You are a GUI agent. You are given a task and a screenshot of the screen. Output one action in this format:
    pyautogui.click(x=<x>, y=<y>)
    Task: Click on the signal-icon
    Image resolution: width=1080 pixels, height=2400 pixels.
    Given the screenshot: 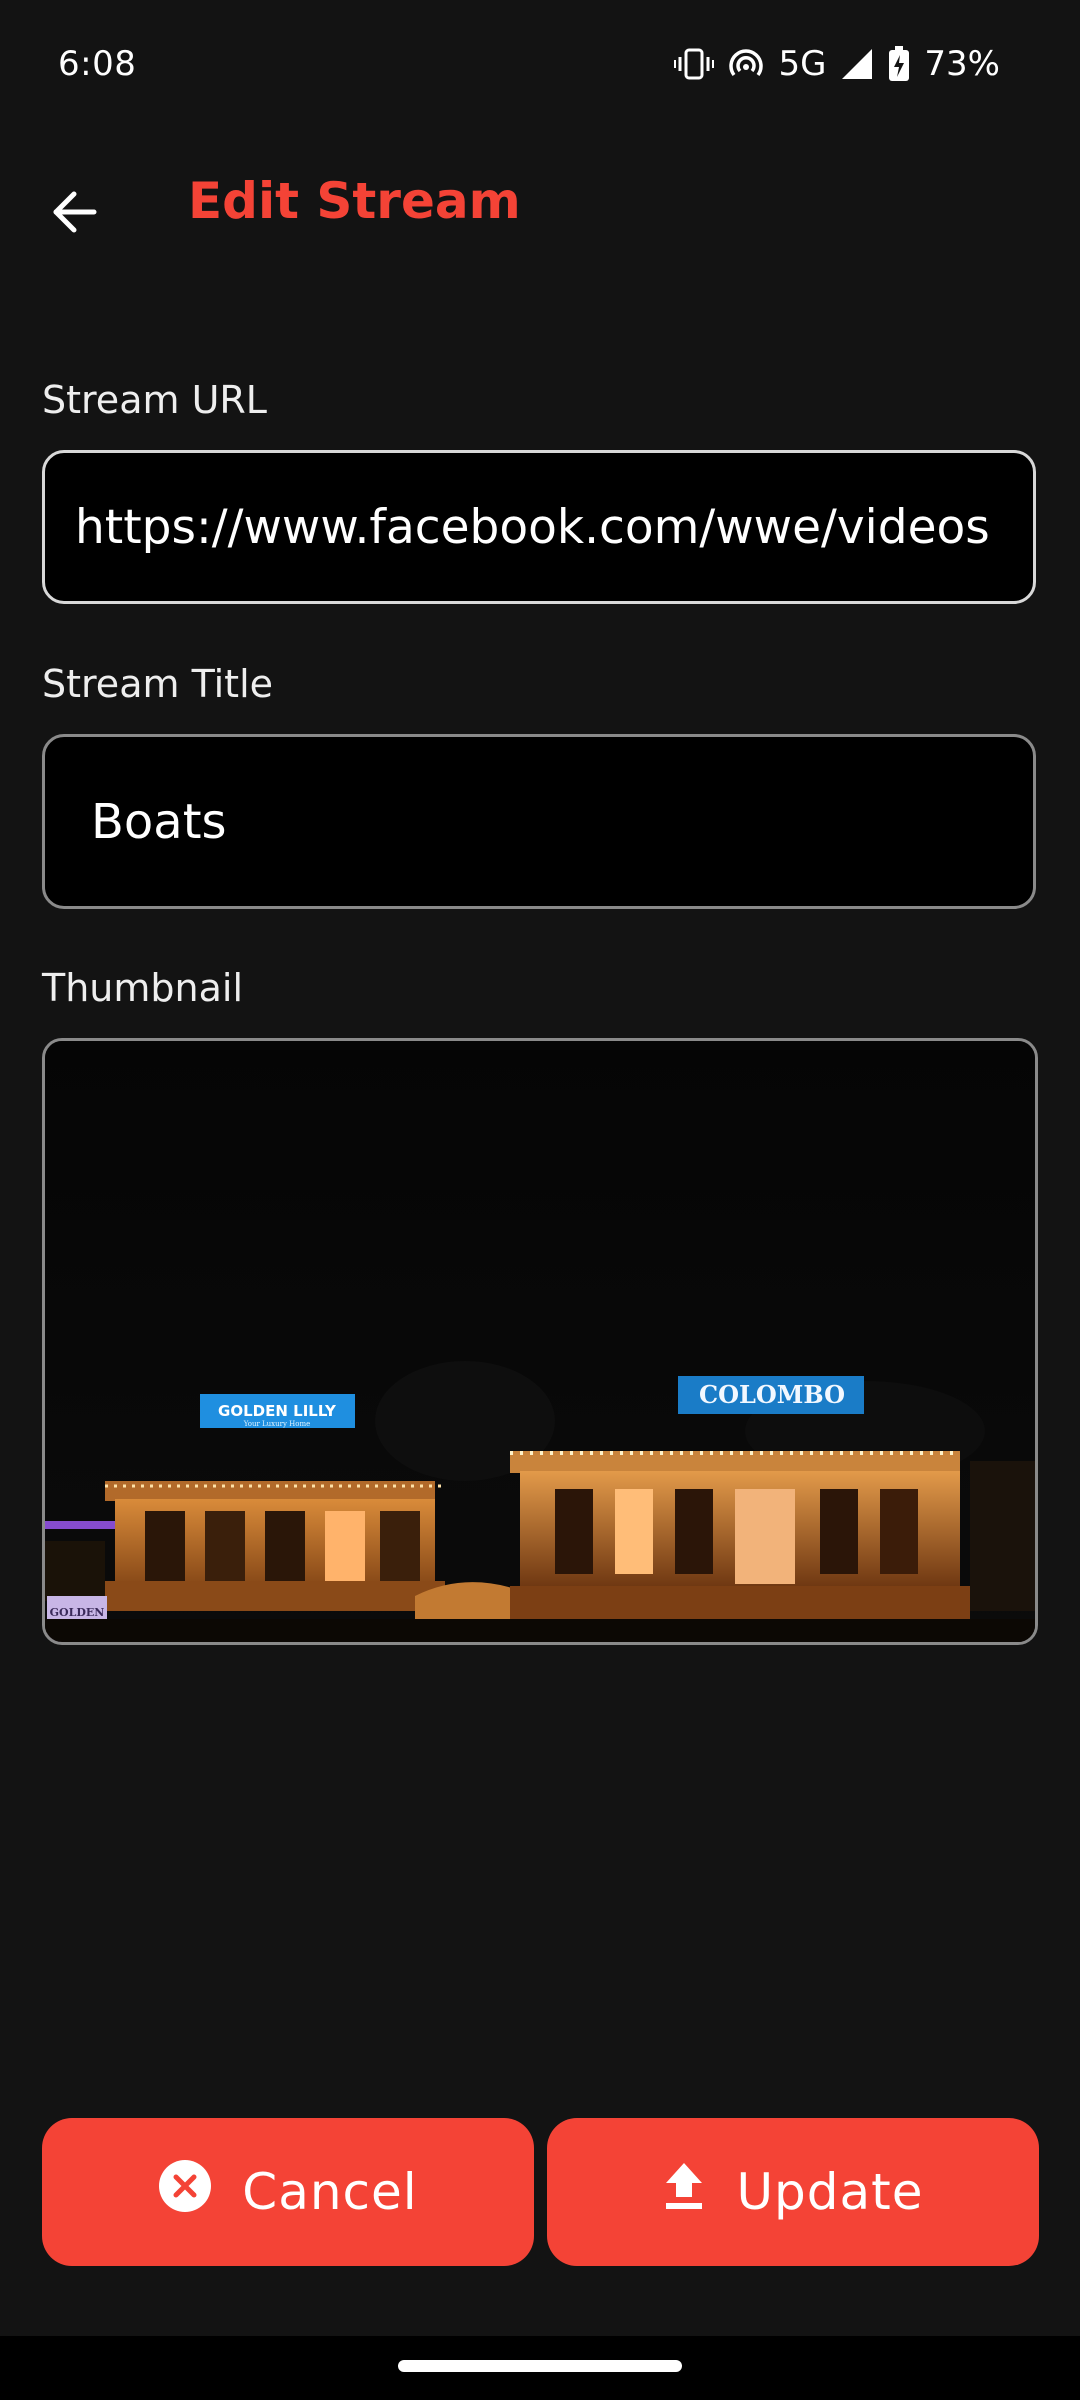 What is the action you would take?
    pyautogui.click(x=857, y=64)
    